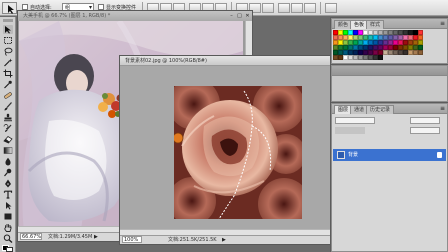 This screenshot has width=448, height=252. What do you see at coordinates (9, 249) in the screenshot?
I see `background-color-swatch` at bounding box center [9, 249].